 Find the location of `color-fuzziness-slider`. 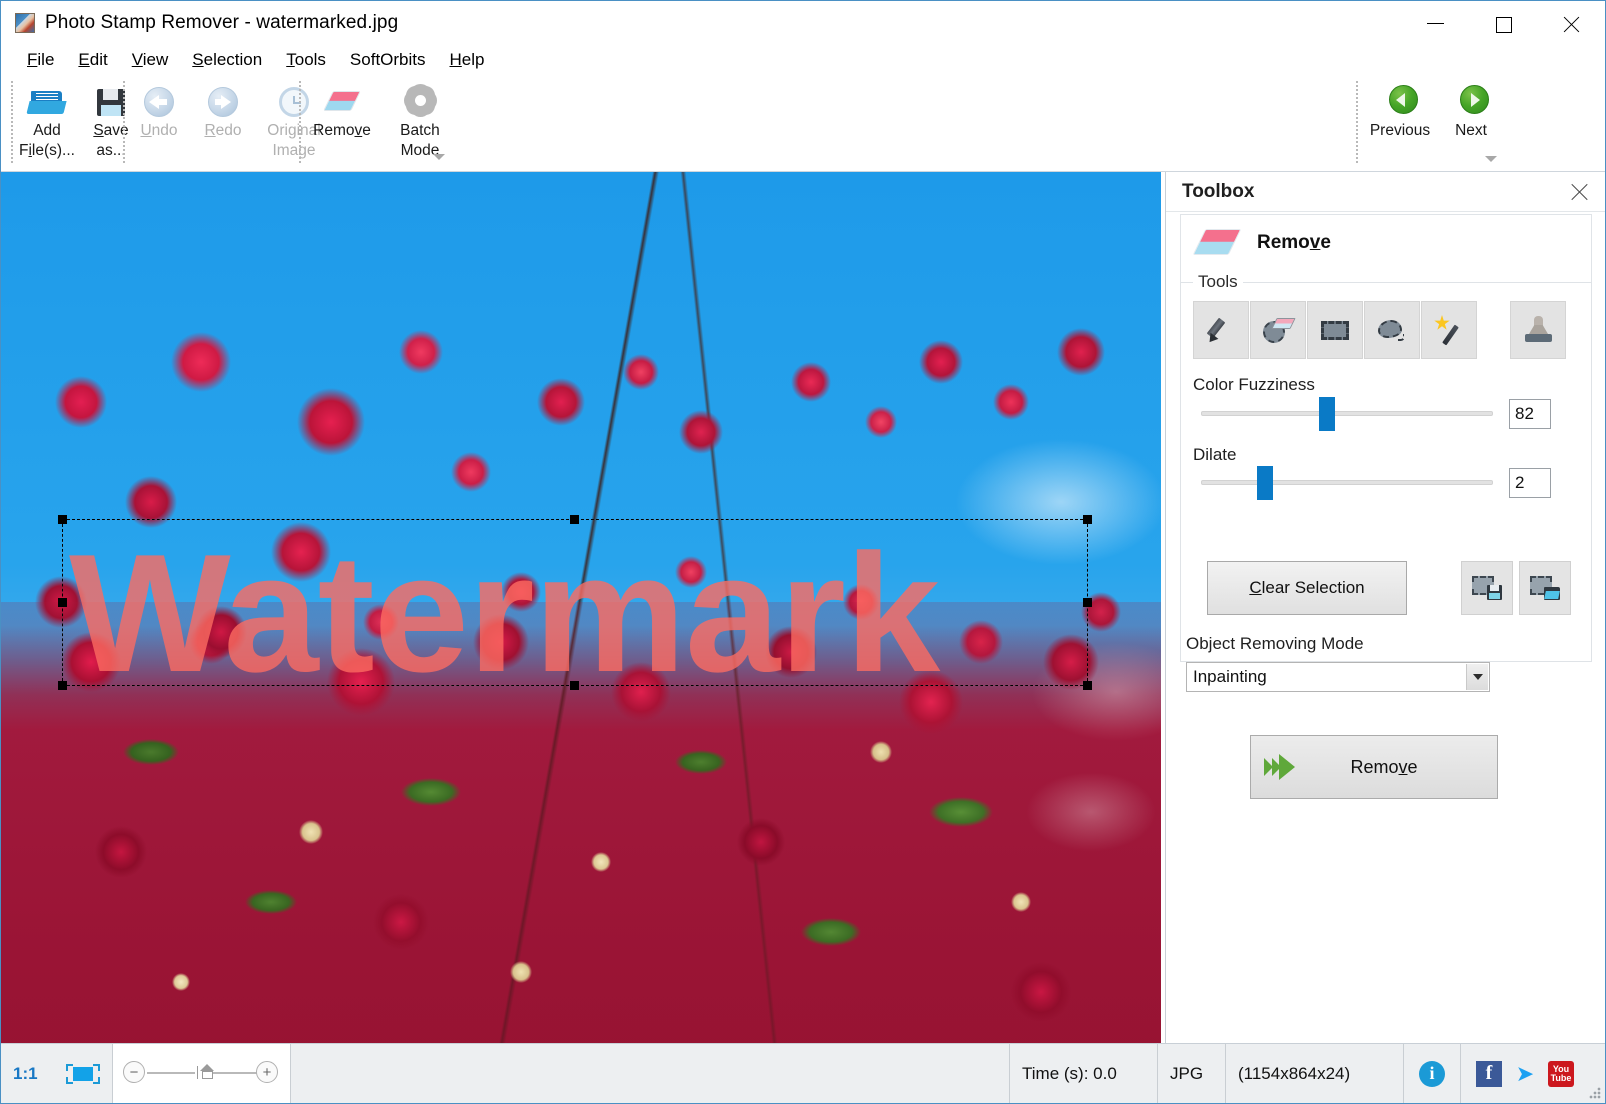

color-fuzziness-slider is located at coordinates (1347, 413).